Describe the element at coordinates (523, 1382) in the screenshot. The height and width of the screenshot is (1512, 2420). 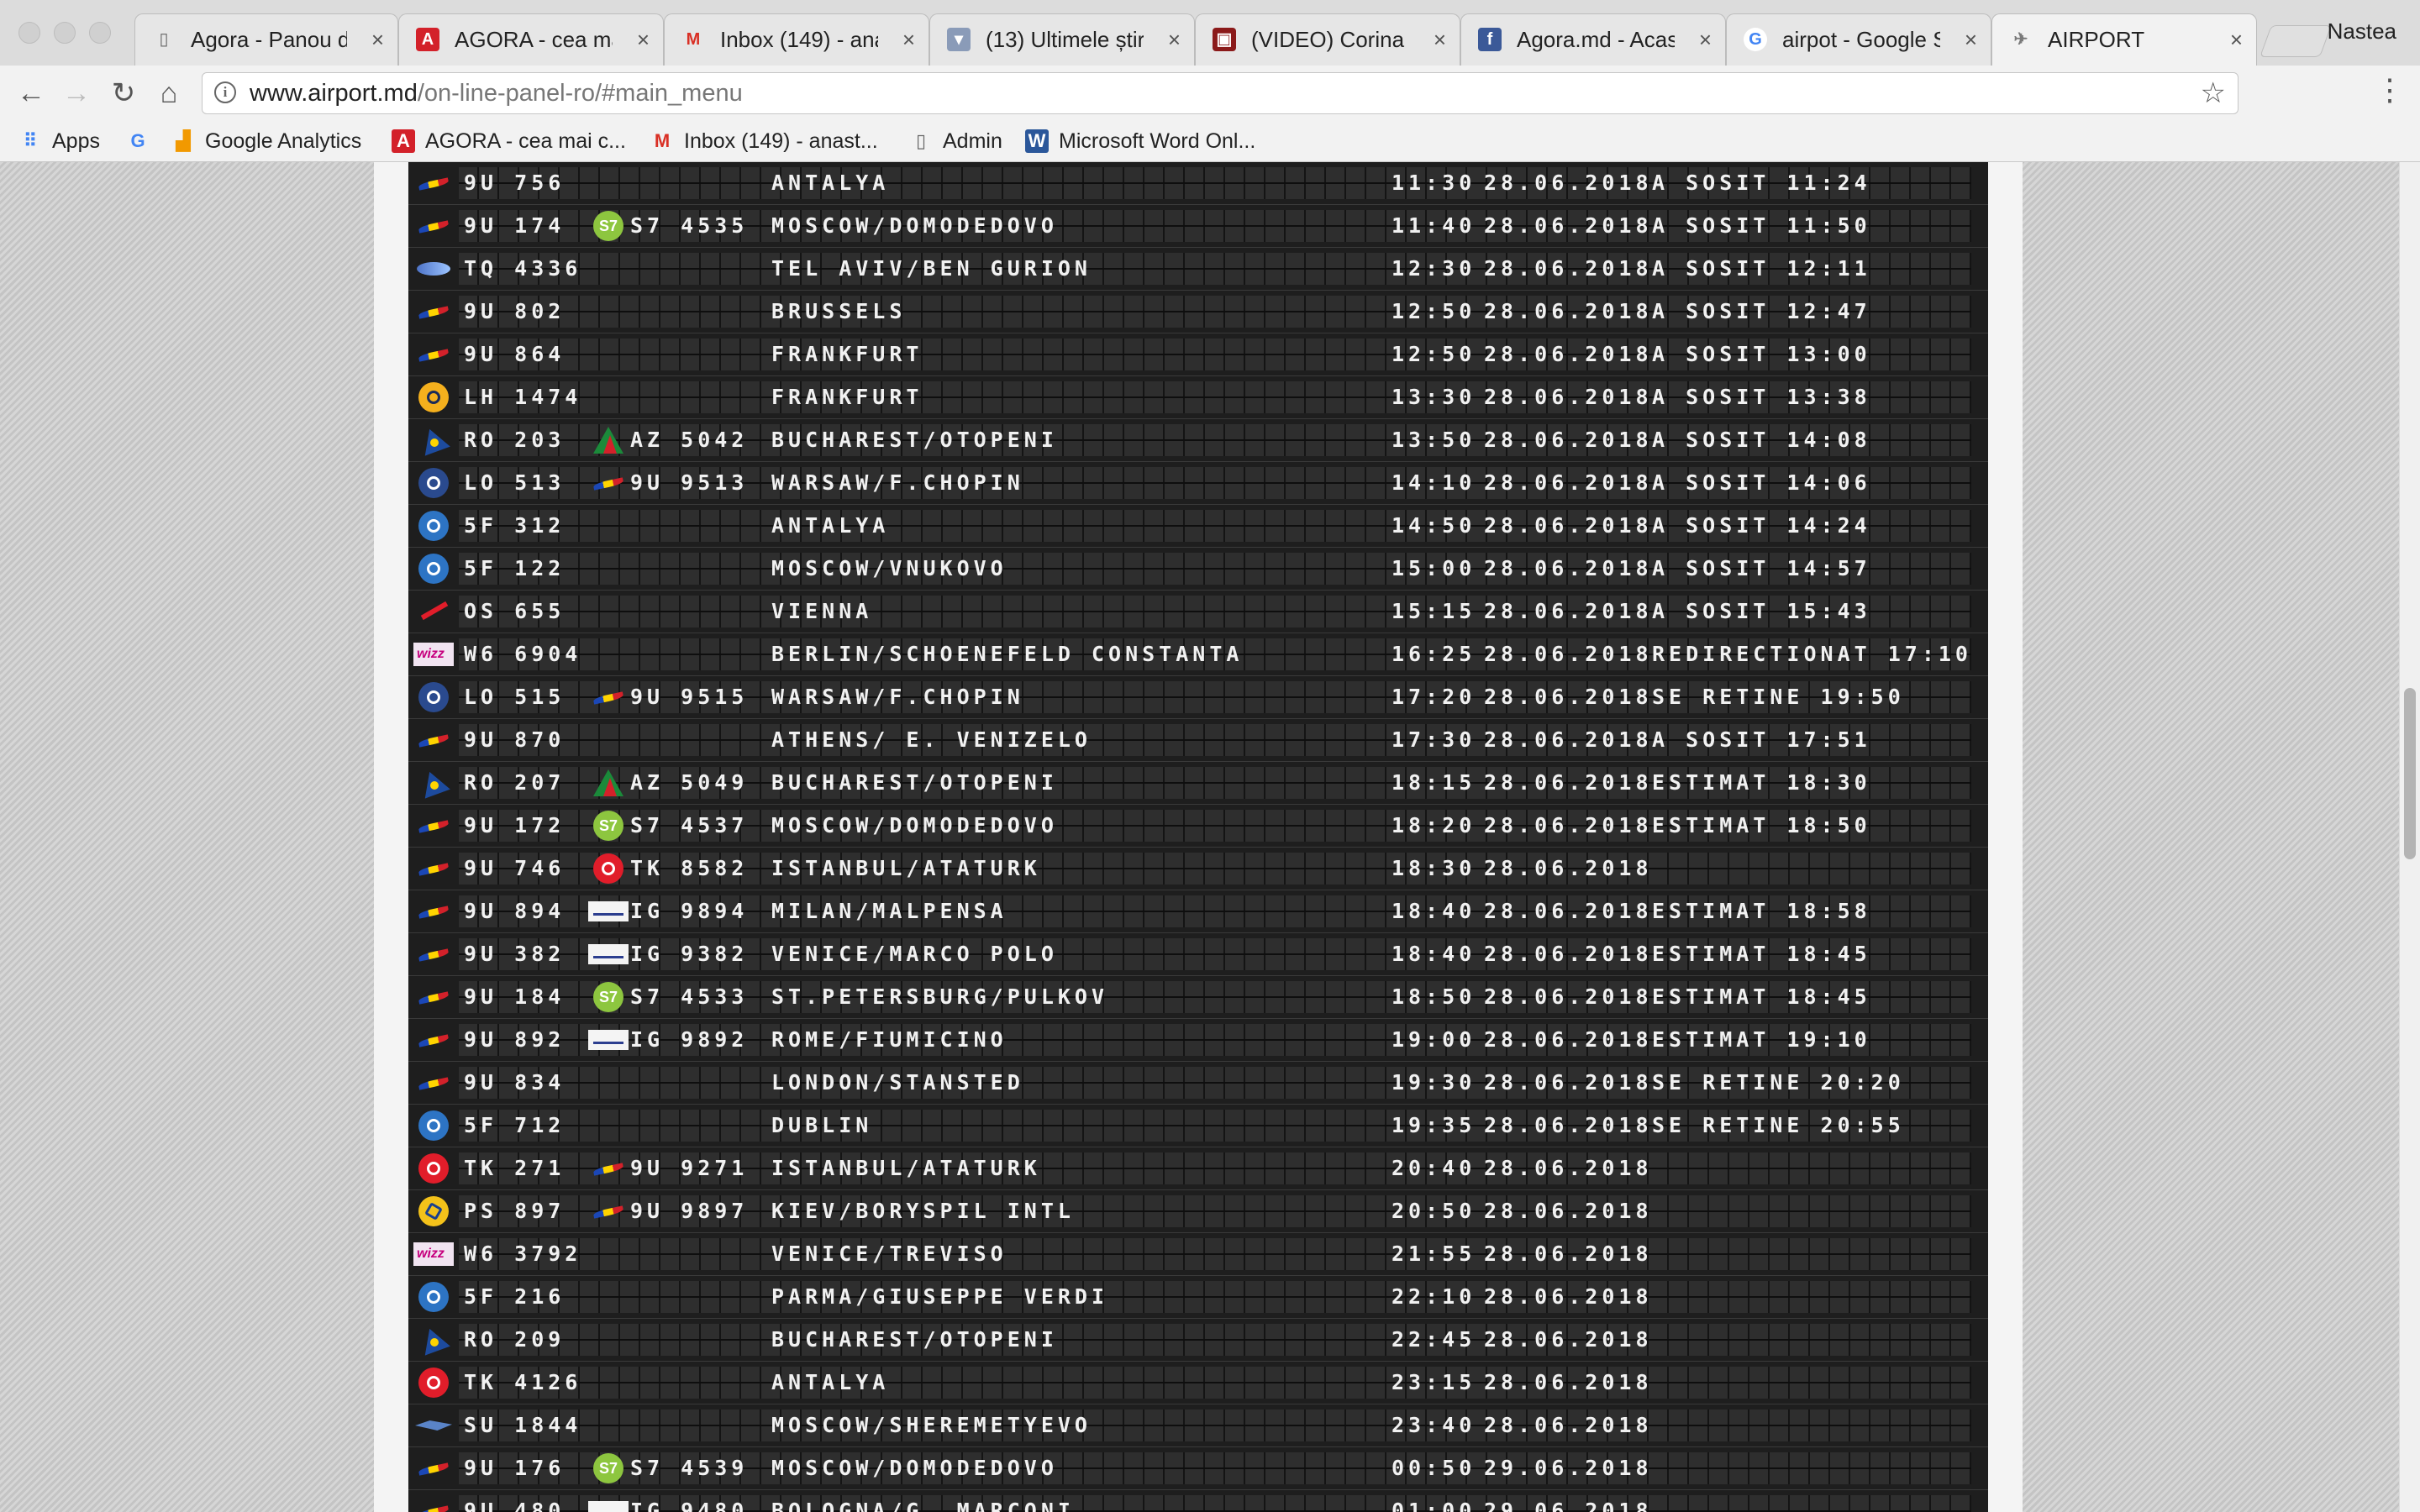
I see `flight-number: TK 4126` at that location.